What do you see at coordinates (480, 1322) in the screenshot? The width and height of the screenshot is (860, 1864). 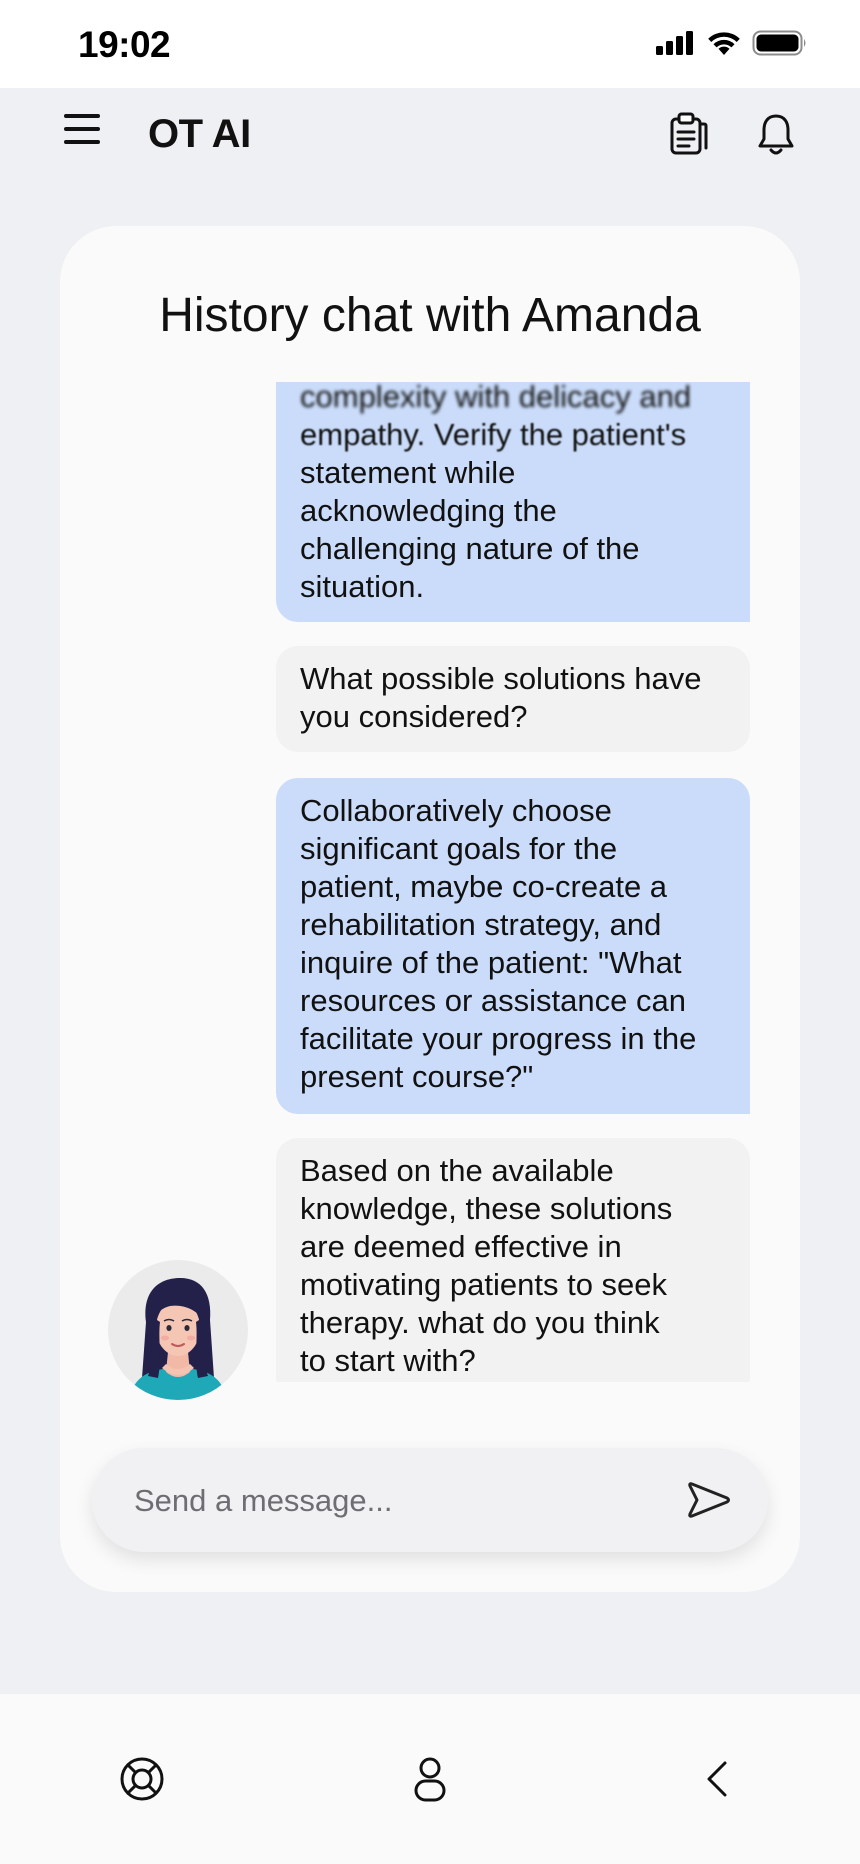 I see `message-line: therapy. what do you think` at bounding box center [480, 1322].